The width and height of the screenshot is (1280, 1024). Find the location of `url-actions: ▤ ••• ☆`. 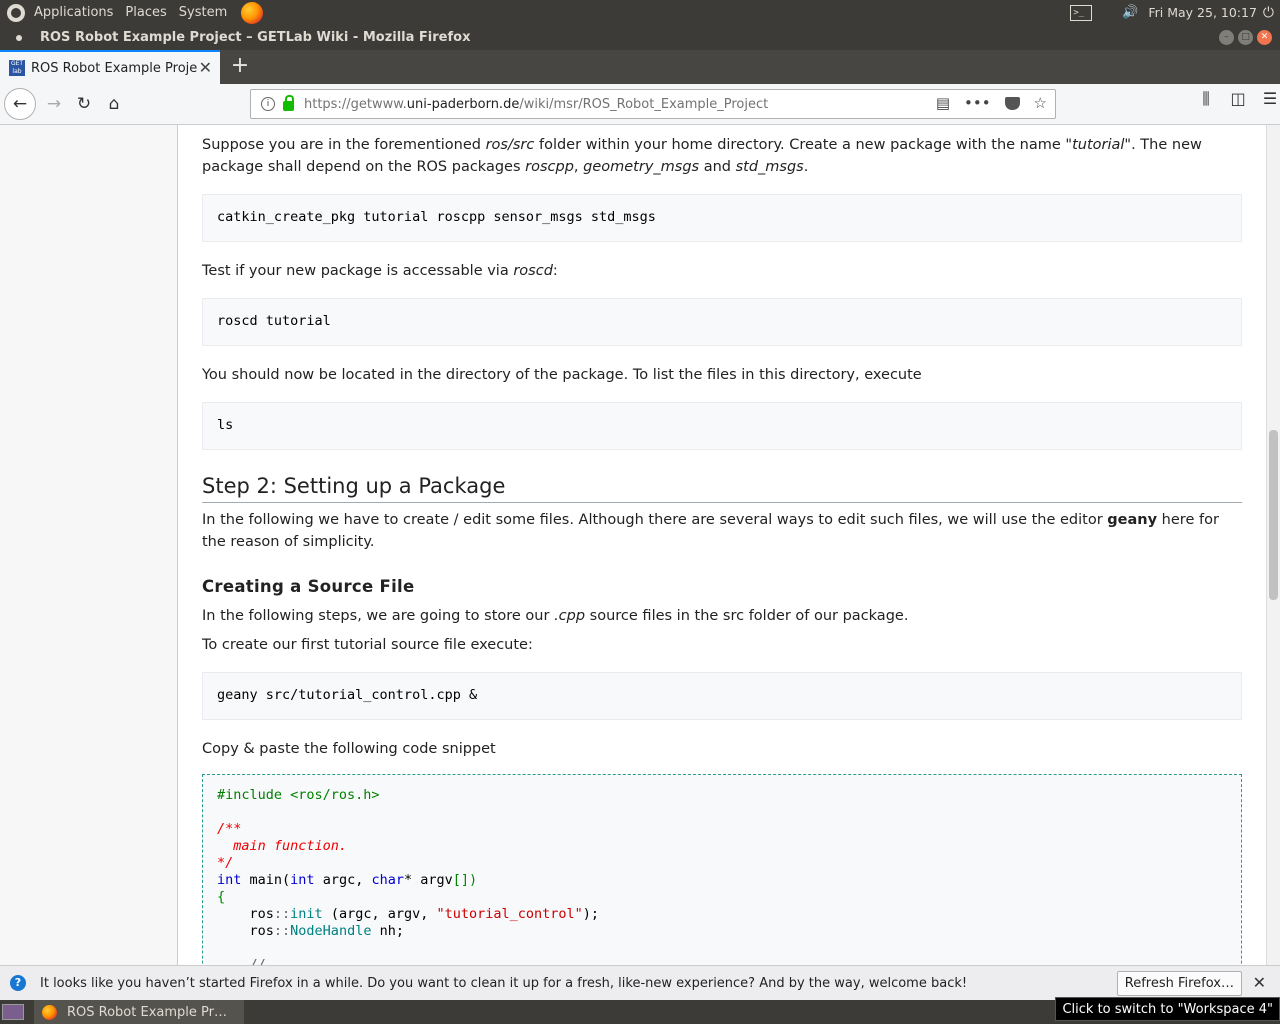

url-actions: ▤ ••• ☆ is located at coordinates (991, 103).